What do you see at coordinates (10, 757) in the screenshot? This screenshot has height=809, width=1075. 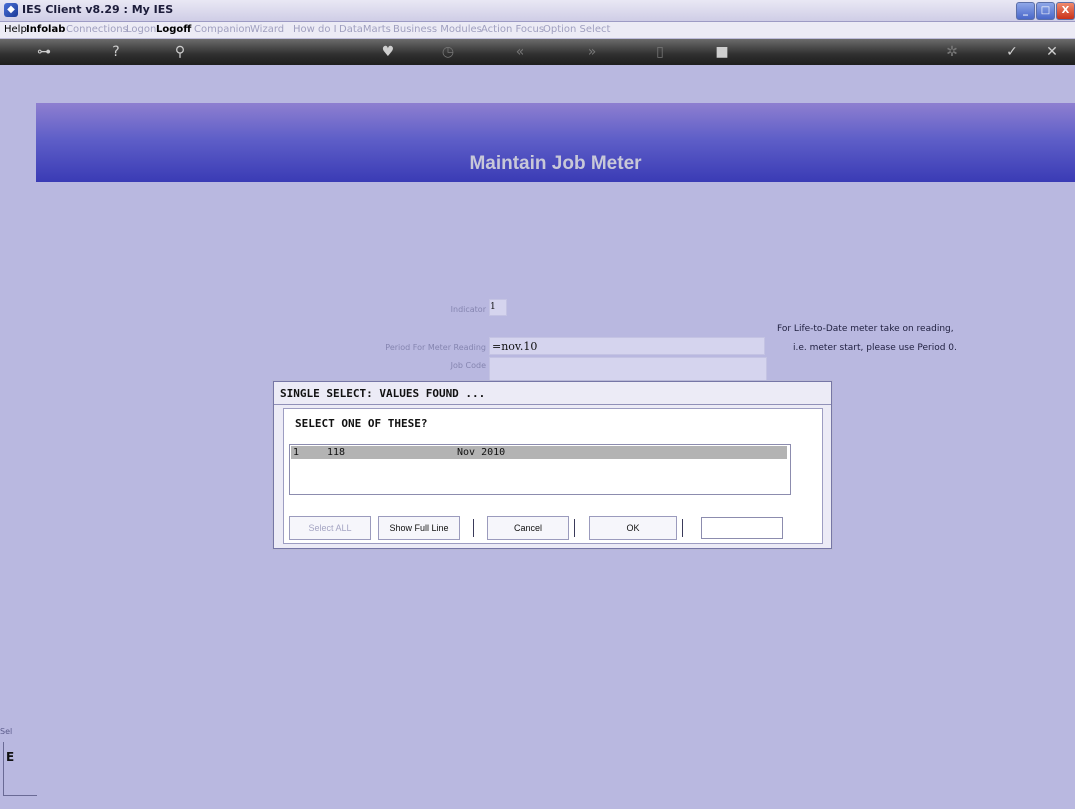 I see `bottom-left-glyph: E` at bounding box center [10, 757].